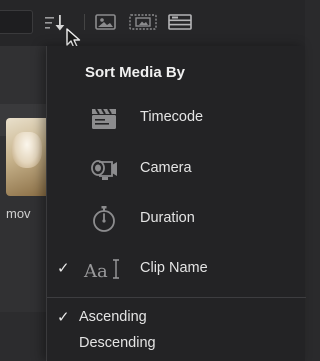 The width and height of the screenshot is (320, 361). I want to click on menu-title: Sort Media By, so click(135, 72).